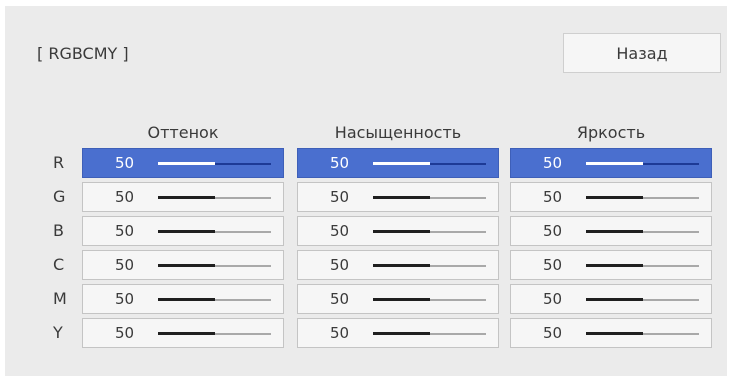 Image resolution: width=733 pixels, height=382 pixels. I want to click on slider-b-hue: 50, so click(183, 231).